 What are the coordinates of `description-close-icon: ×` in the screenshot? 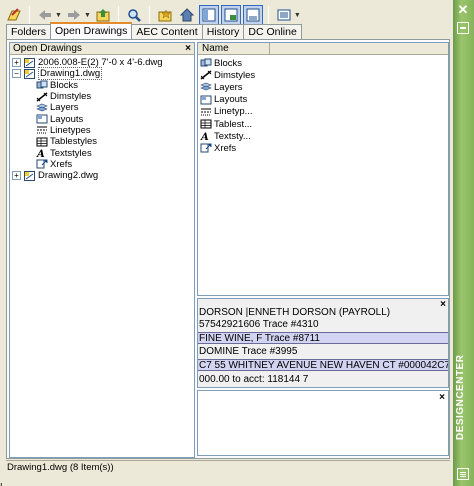 It's located at (442, 397).